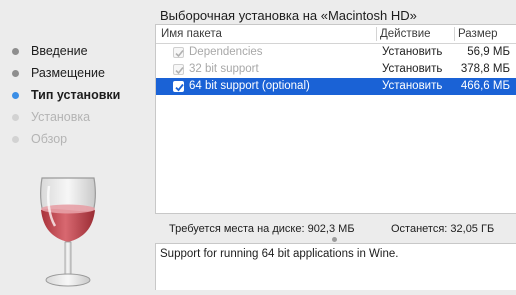 The height and width of the screenshot is (295, 516). Describe the element at coordinates (226, 52) in the screenshot. I see `package-name: Dependencies` at that location.